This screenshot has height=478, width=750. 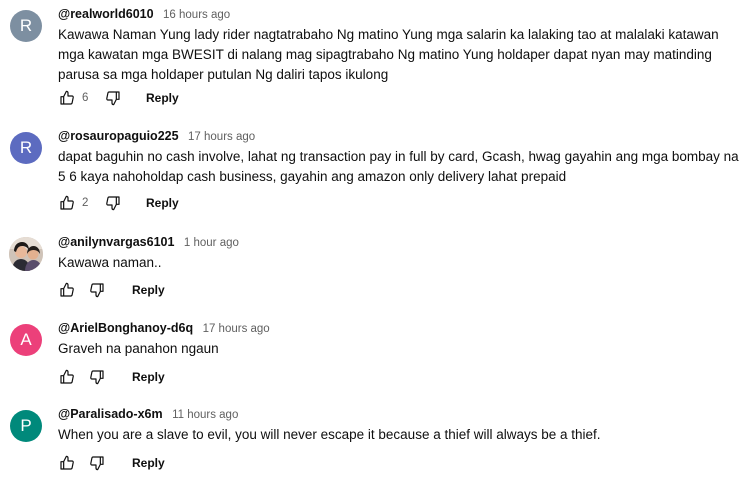 I want to click on avatar: A, so click(x=26, y=340).